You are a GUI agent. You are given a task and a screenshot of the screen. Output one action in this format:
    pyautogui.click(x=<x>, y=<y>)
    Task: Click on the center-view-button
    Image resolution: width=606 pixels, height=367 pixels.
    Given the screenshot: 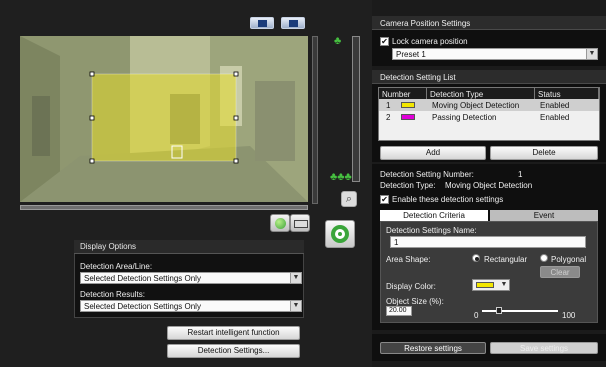 What is the action you would take?
    pyautogui.click(x=340, y=234)
    